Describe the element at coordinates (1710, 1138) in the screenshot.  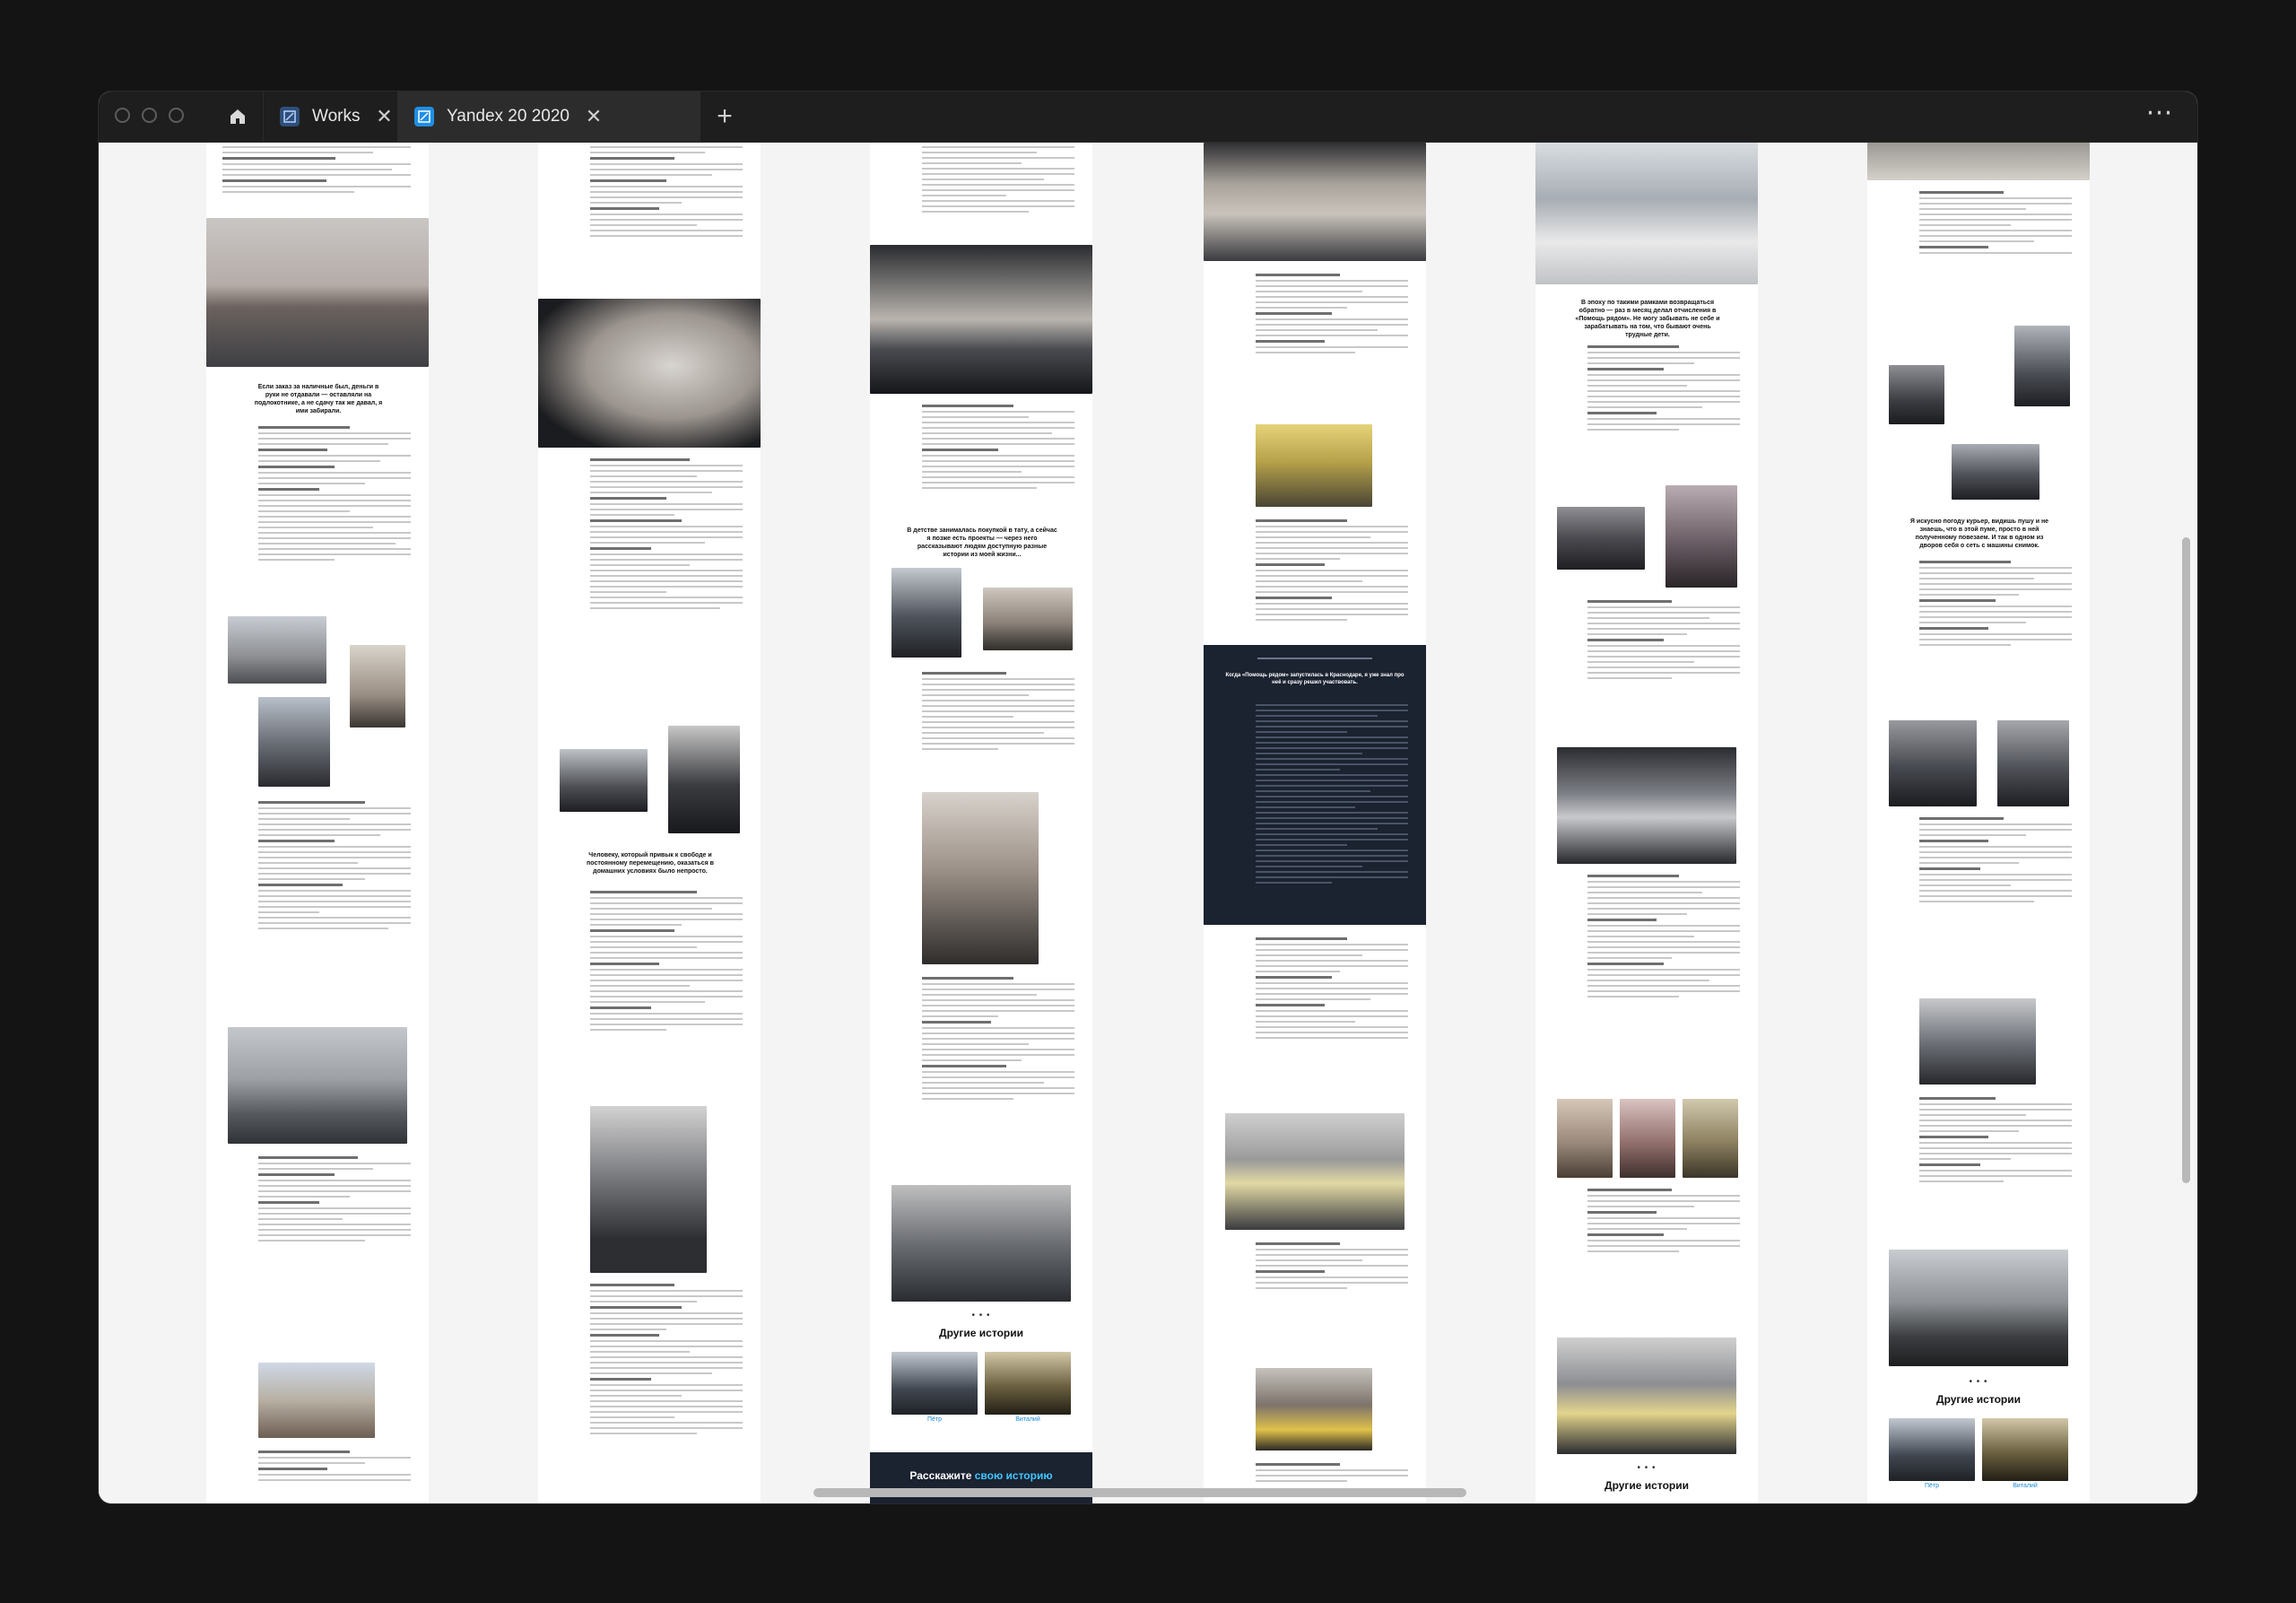
I see `photo-child-play` at that location.